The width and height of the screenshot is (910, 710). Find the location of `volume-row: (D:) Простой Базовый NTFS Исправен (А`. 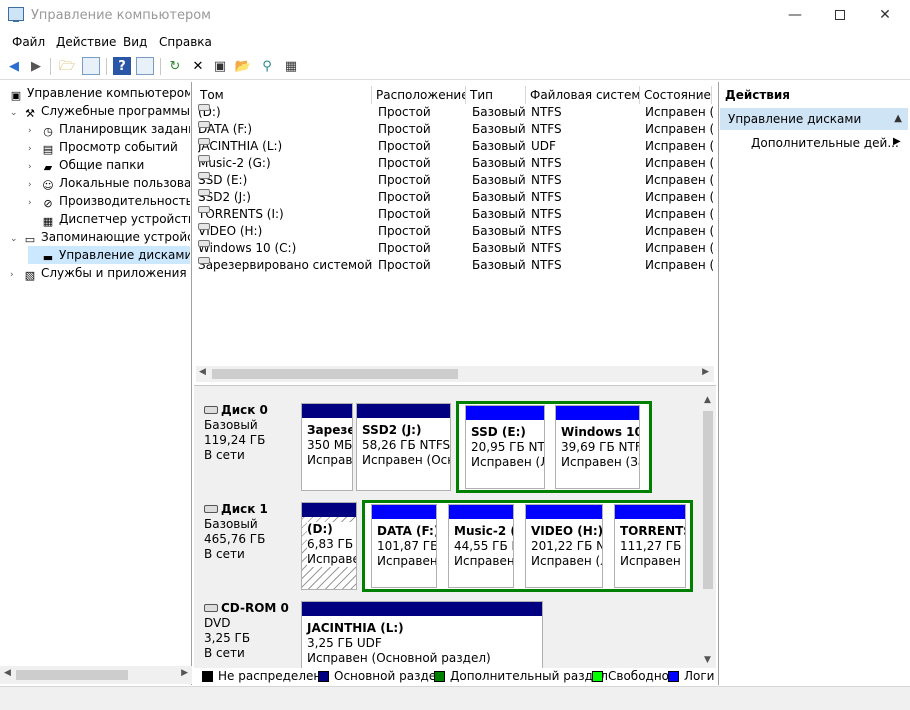

volume-row: (D:) Простой Базовый NTFS Исправен (А is located at coordinates (455, 112).